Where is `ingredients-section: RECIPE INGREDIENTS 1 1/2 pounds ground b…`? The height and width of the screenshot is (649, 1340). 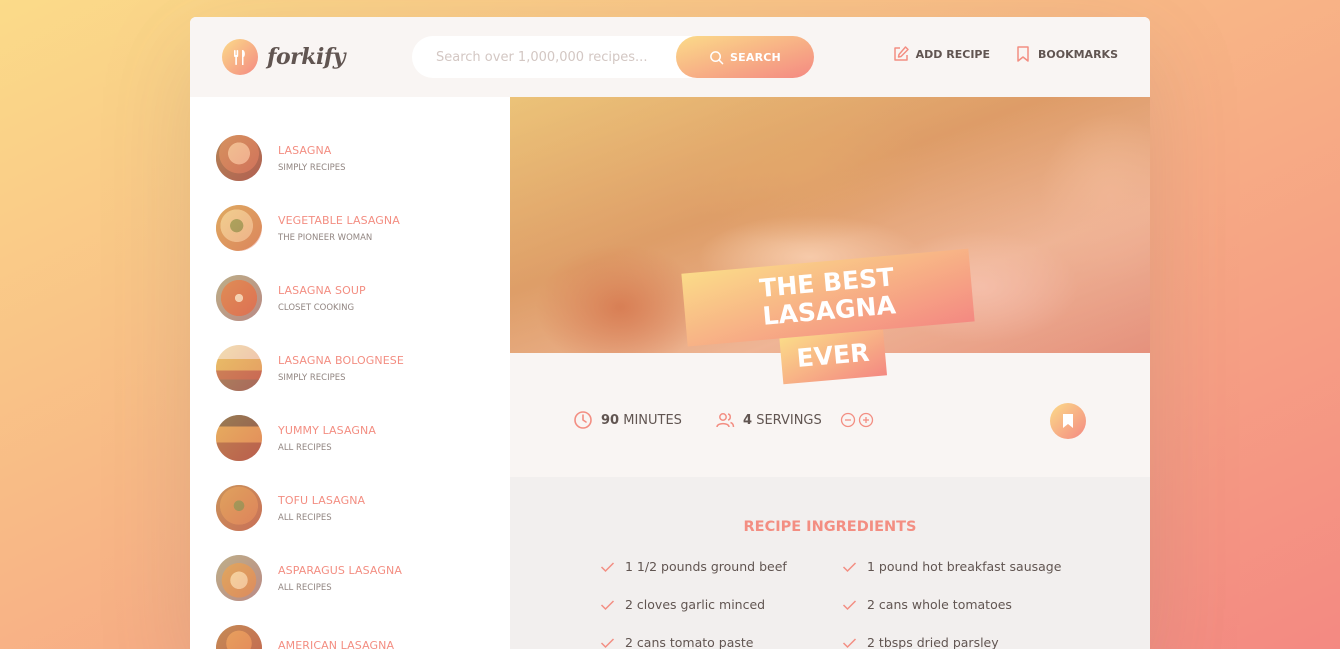 ingredients-section: RECIPE INGREDIENTS 1 1/2 pounds ground b… is located at coordinates (830, 563).